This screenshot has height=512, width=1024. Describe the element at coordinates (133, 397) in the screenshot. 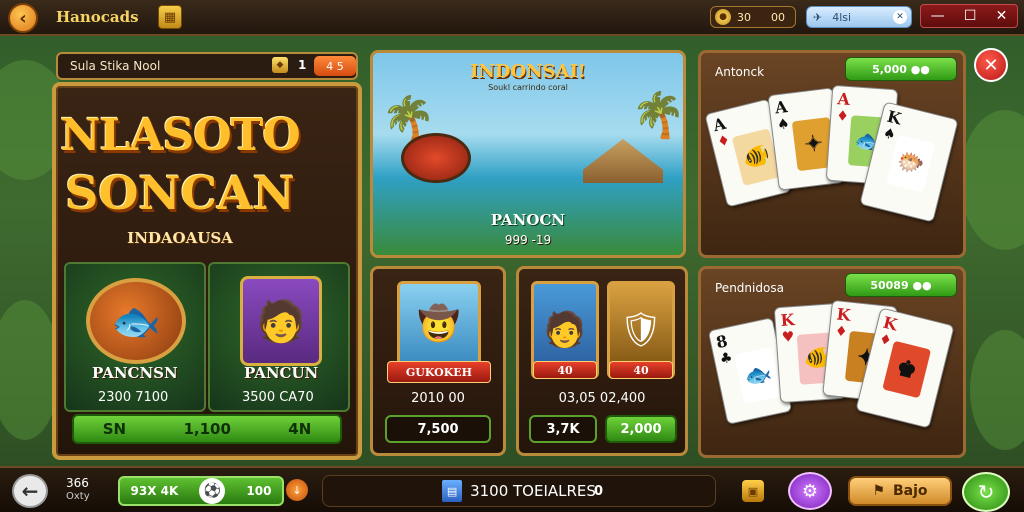

I see `character-1-value: 2300 7100` at that location.